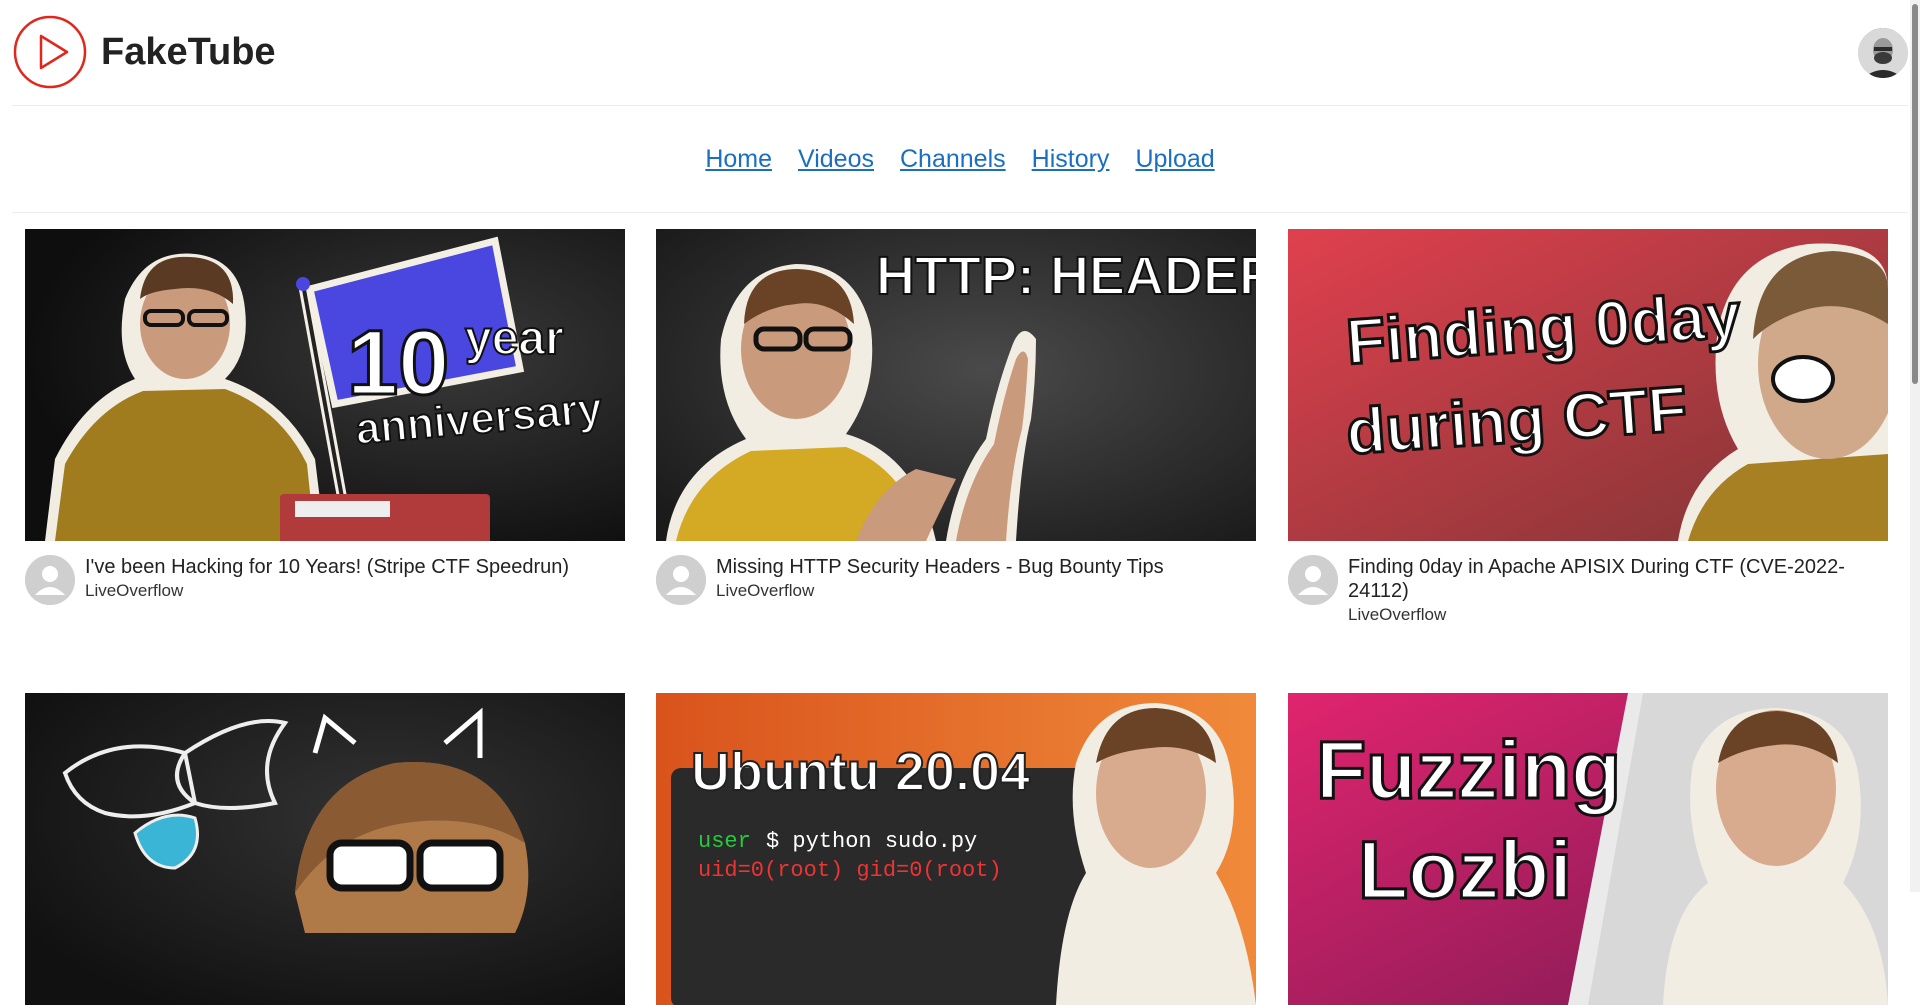 This screenshot has height=1005, width=1920. Describe the element at coordinates (960, 53) in the screenshot. I see `top-header: FakeTube` at that location.